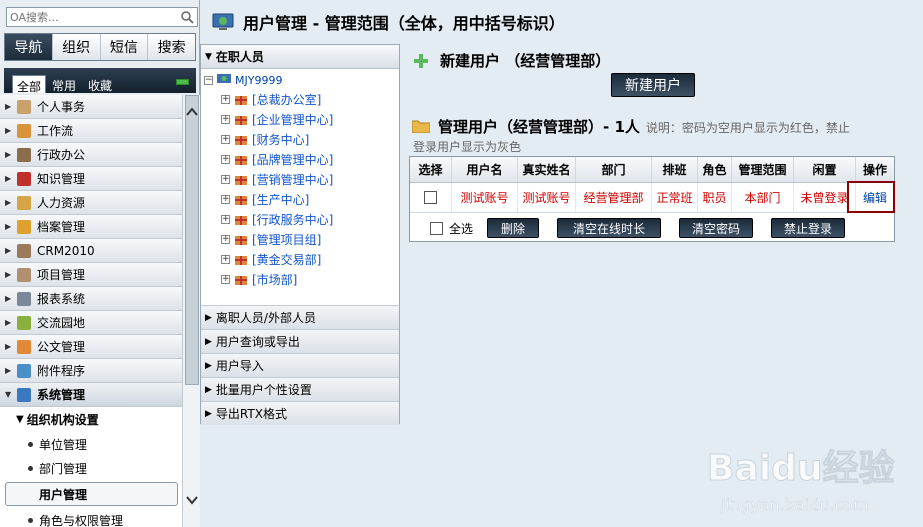 This screenshot has height=527, width=923. I want to click on row-select-cell, so click(431, 197).